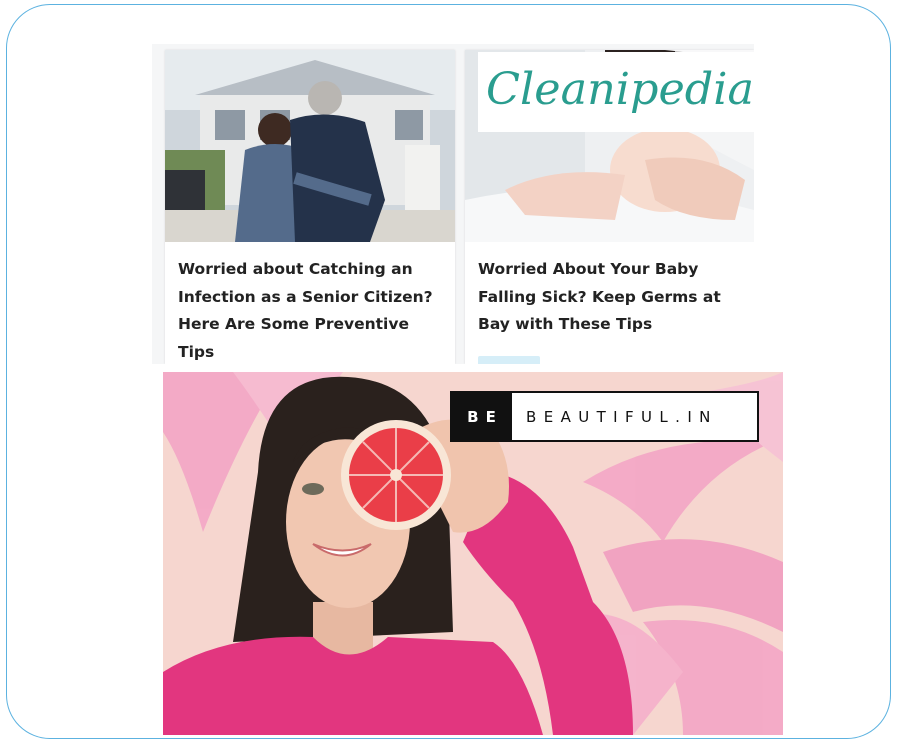  What do you see at coordinates (310, 146) in the screenshot?
I see `senior-couple-photo` at bounding box center [310, 146].